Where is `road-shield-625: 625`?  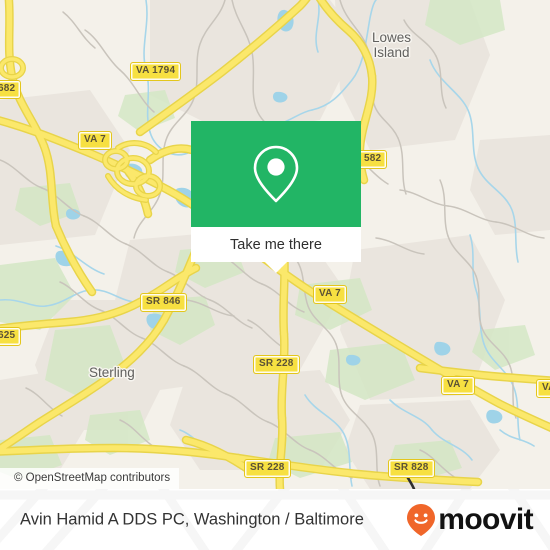
road-shield-625: 625 is located at coordinates (11, 336).